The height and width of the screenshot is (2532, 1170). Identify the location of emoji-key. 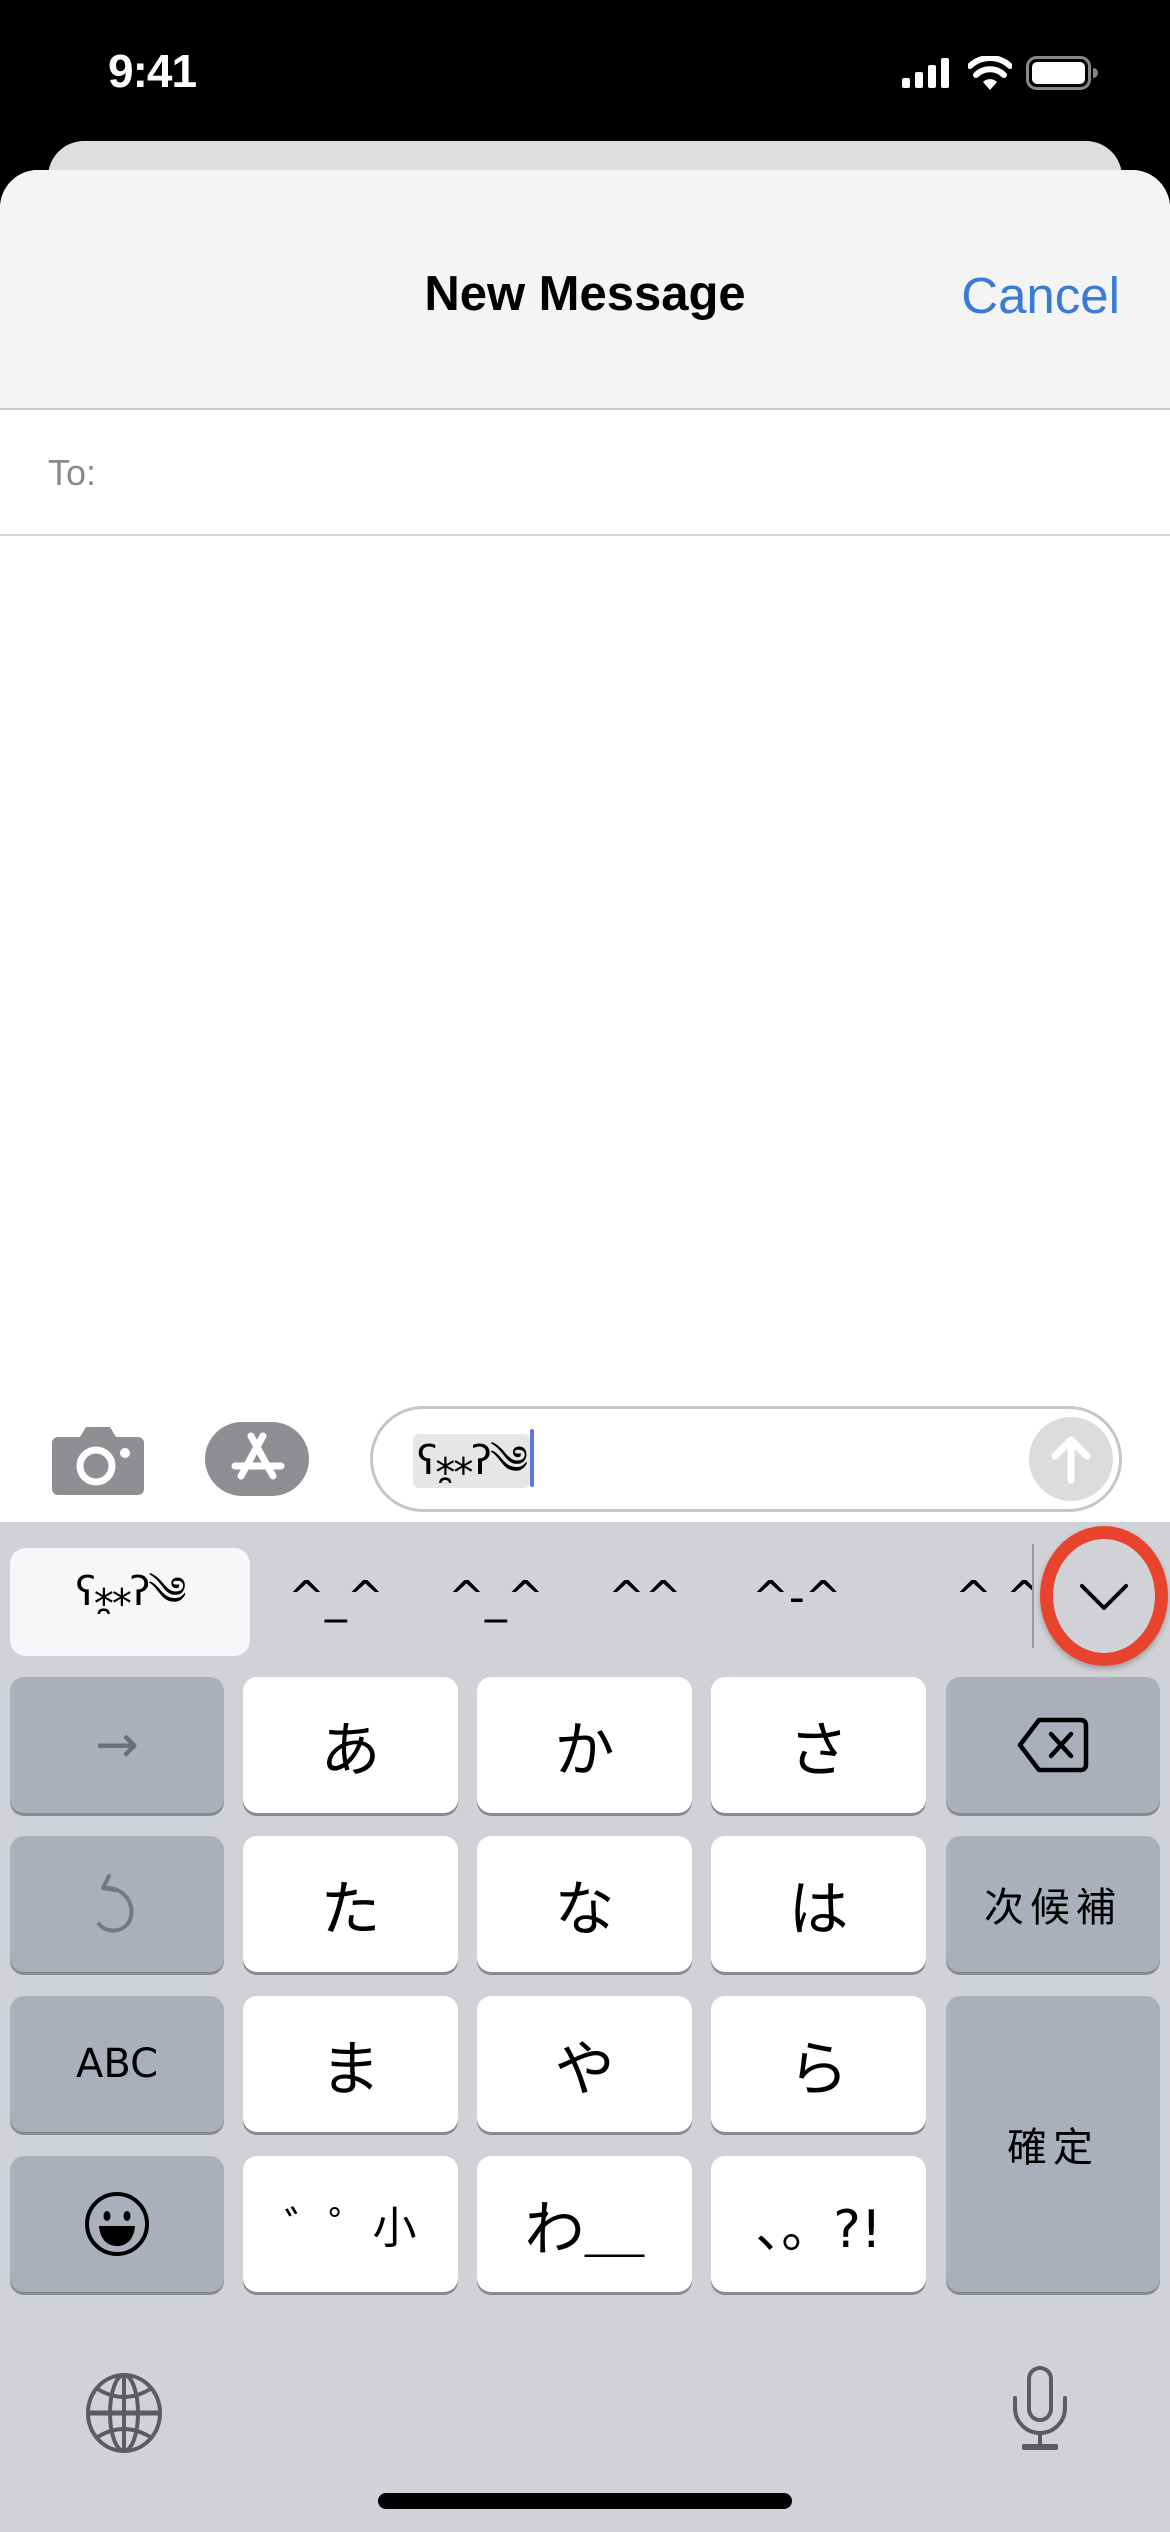
(117, 2224).